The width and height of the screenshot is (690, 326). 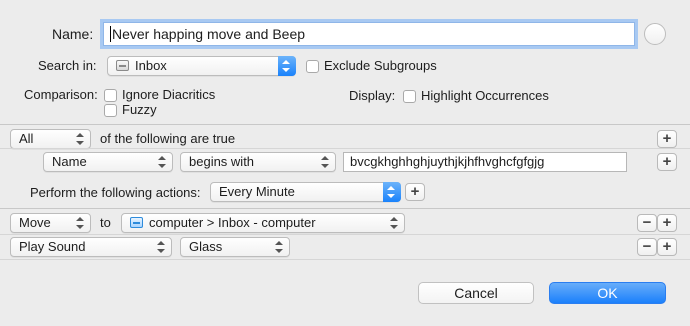 I want to click on condition-operator-value: begins with, so click(x=222, y=161).